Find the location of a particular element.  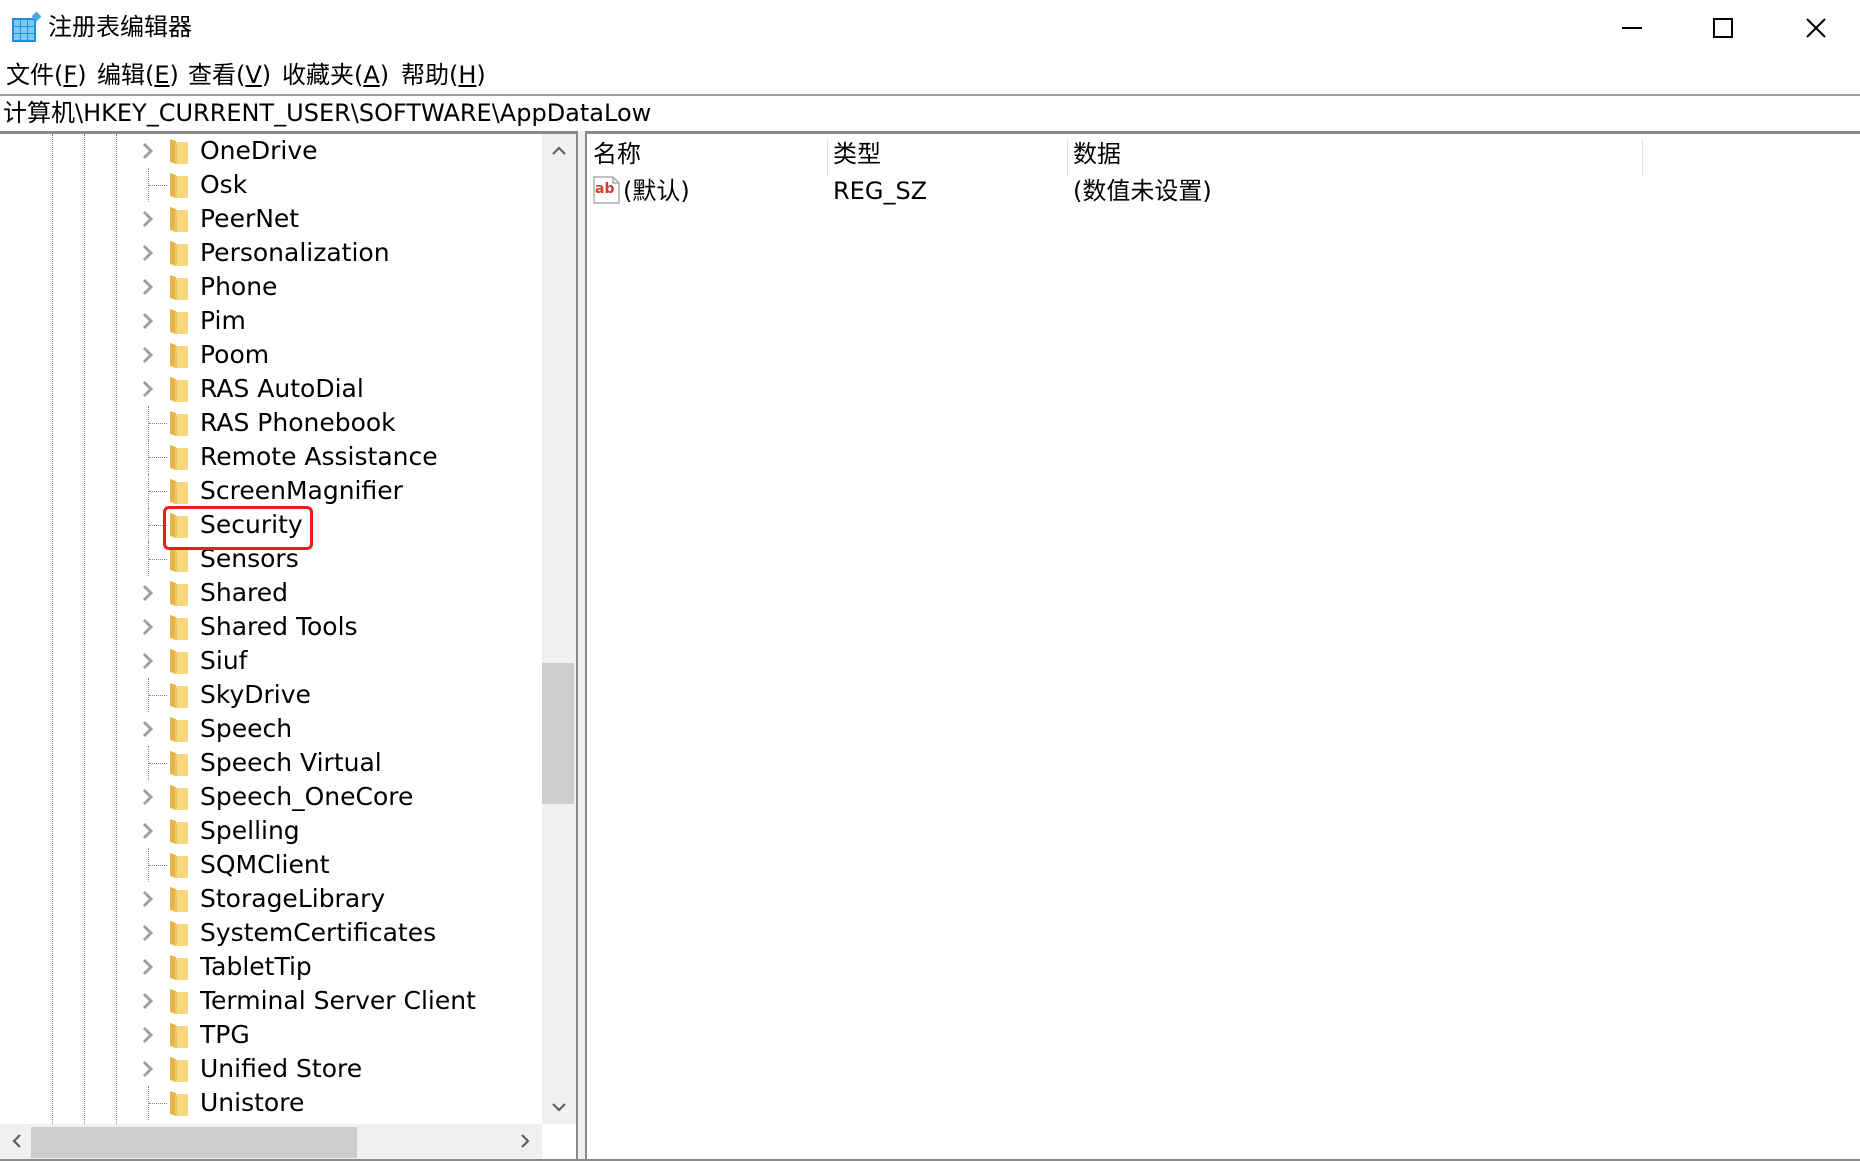

menu-file: 文件(F) is located at coordinates (46, 75).